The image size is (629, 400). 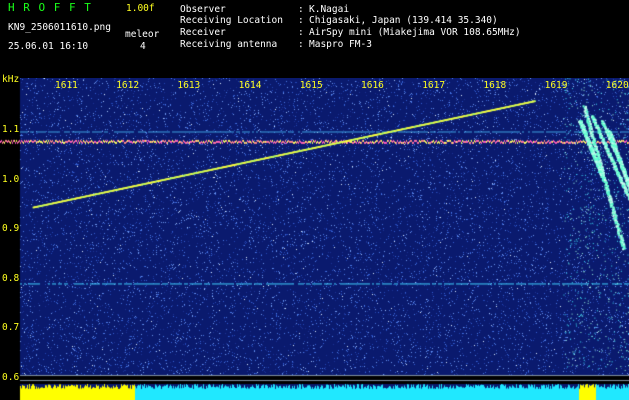 What do you see at coordinates (142, 34) in the screenshot?
I see `mode-label: meleor` at bounding box center [142, 34].